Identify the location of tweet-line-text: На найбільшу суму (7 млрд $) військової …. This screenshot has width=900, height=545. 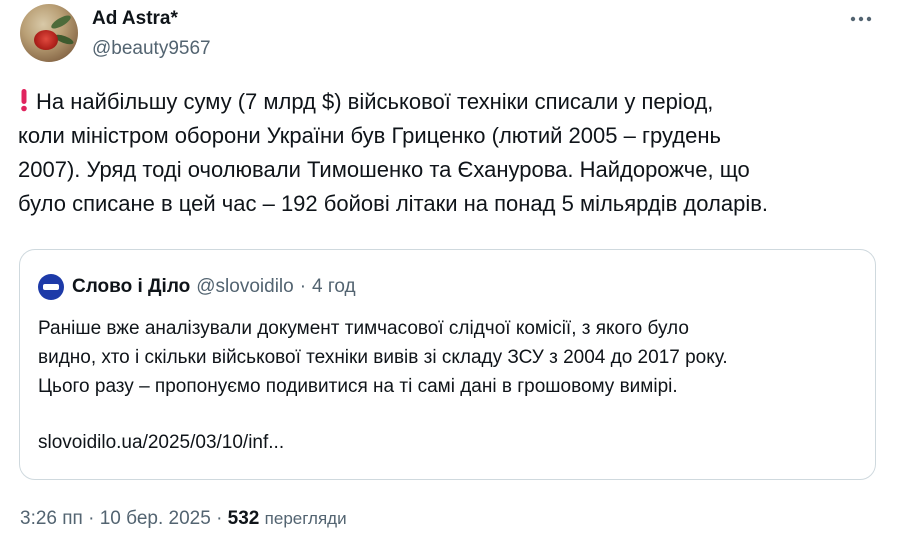
(375, 101).